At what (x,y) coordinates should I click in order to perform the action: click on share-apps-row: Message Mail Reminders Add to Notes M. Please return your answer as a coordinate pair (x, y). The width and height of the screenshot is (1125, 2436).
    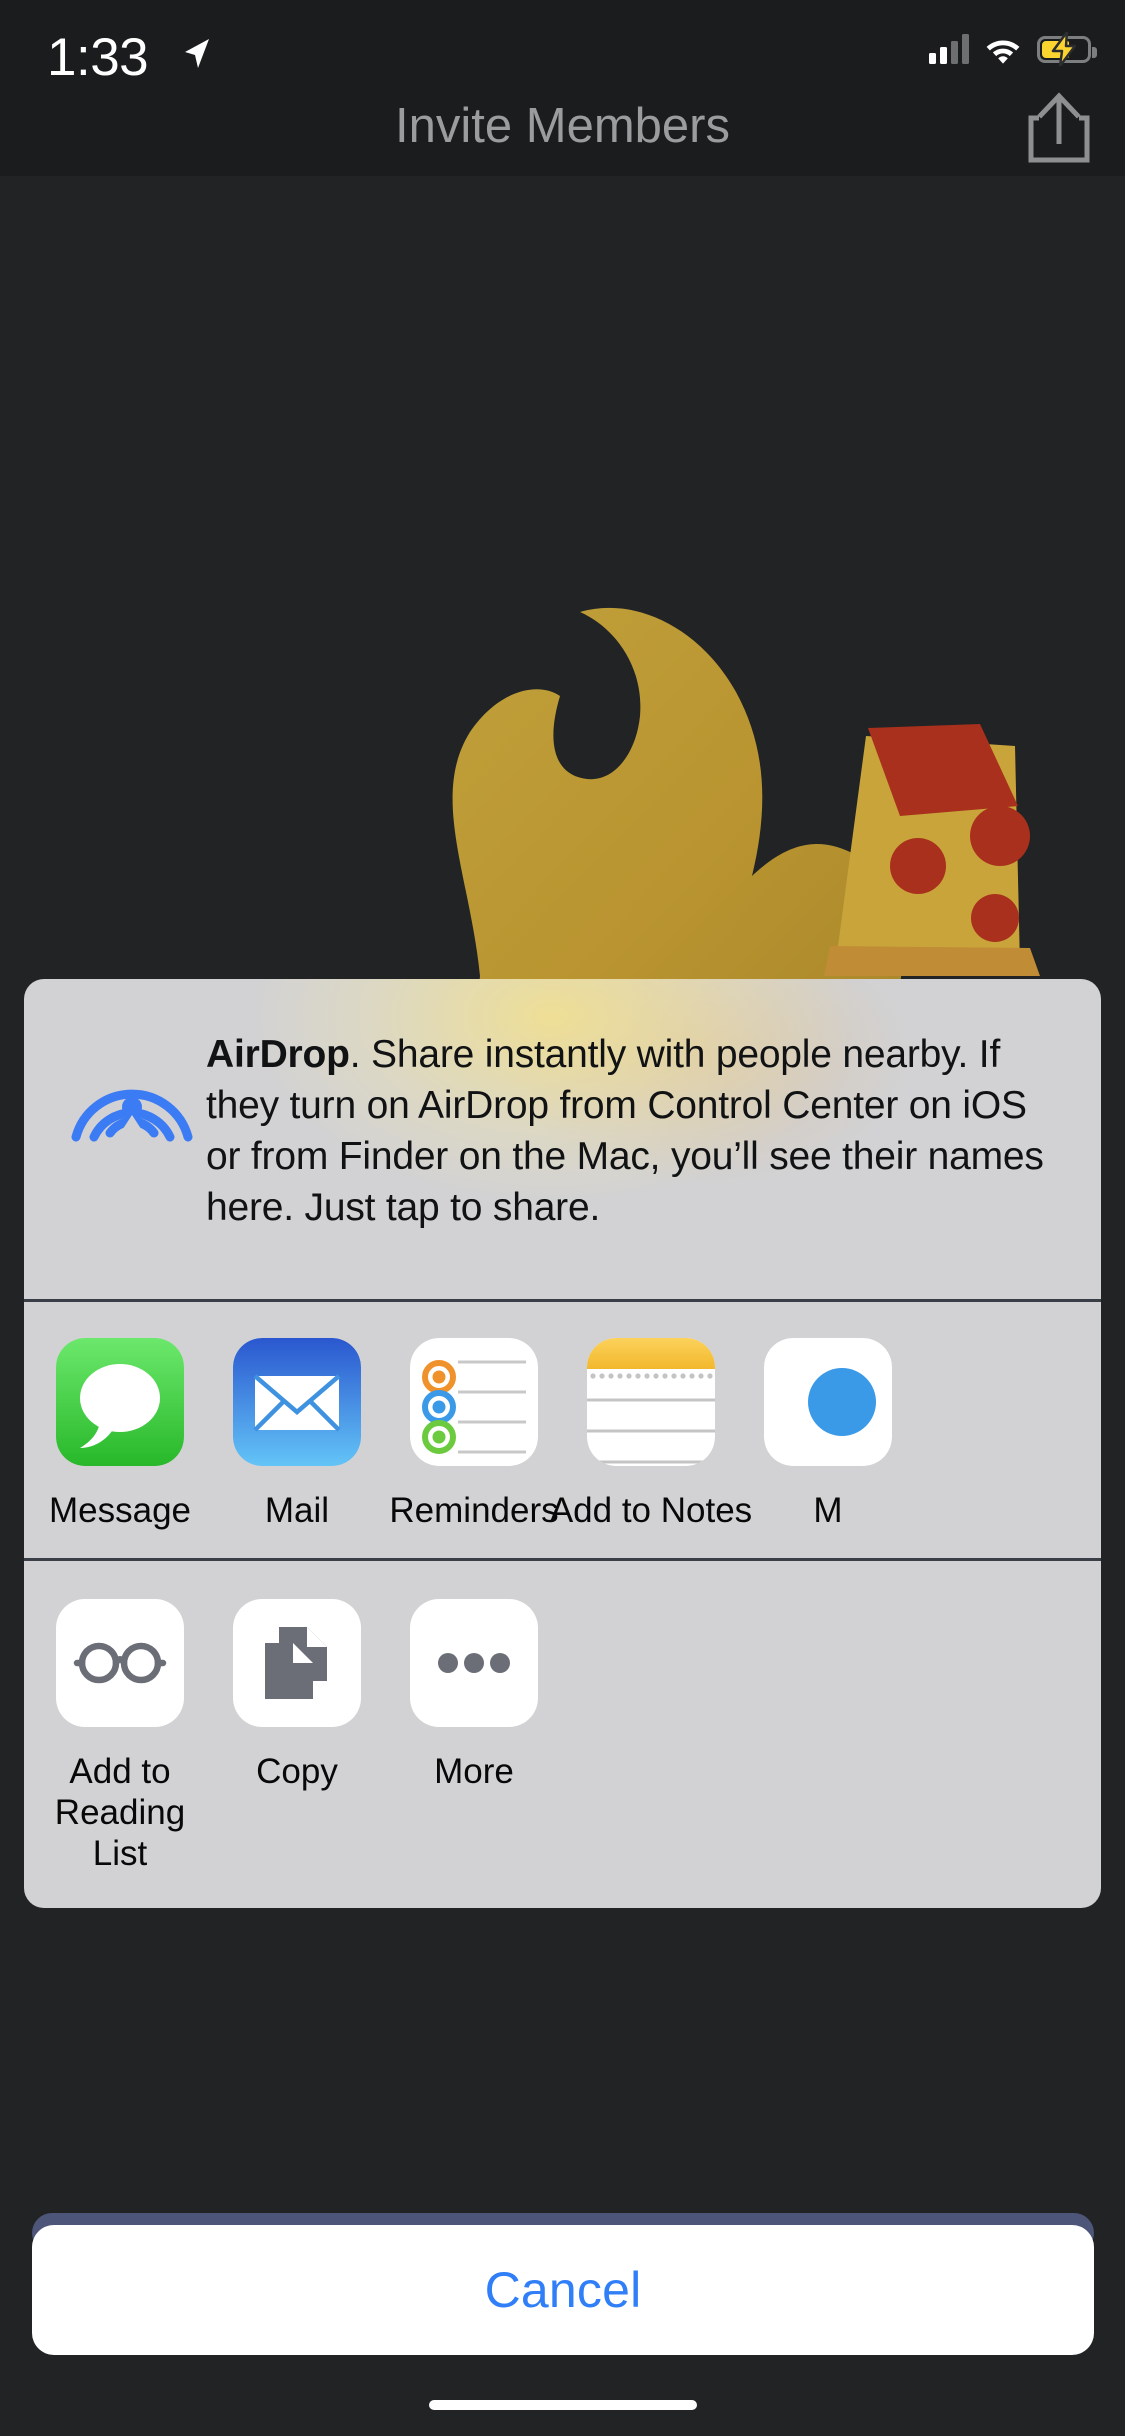
    Looking at the image, I should click on (562, 1430).